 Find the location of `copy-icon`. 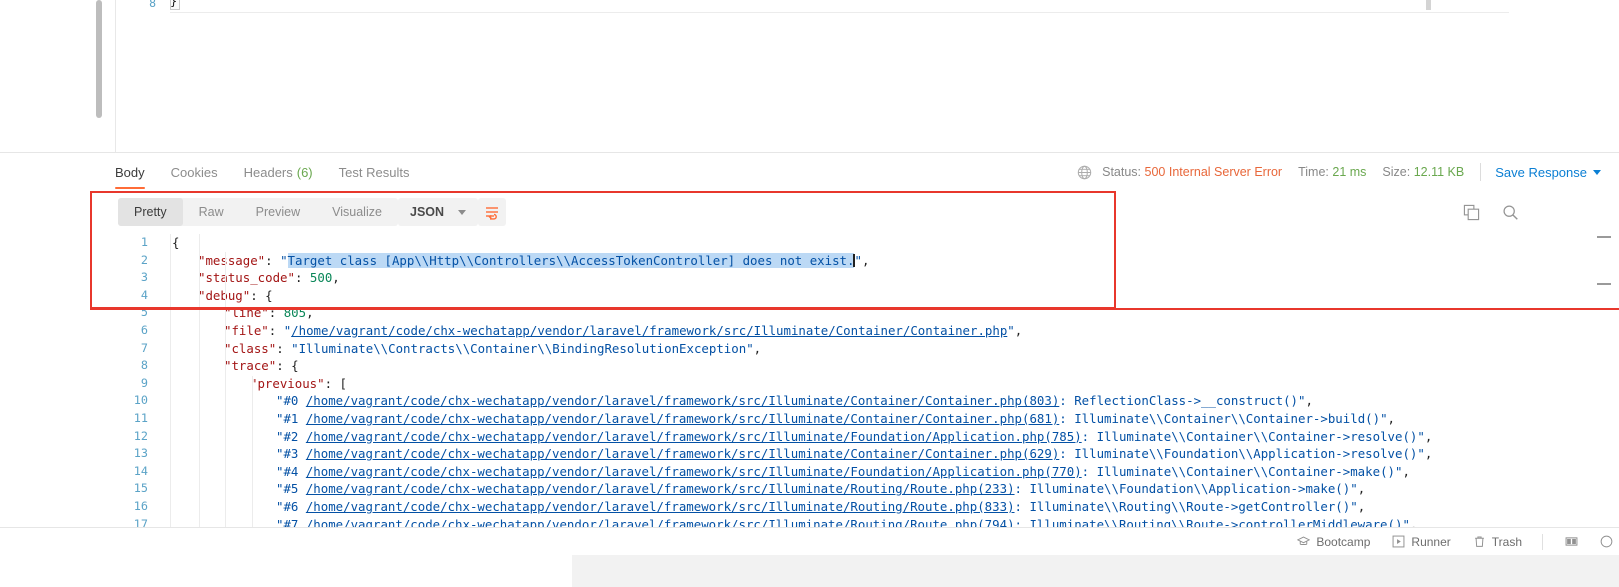

copy-icon is located at coordinates (1471, 212).